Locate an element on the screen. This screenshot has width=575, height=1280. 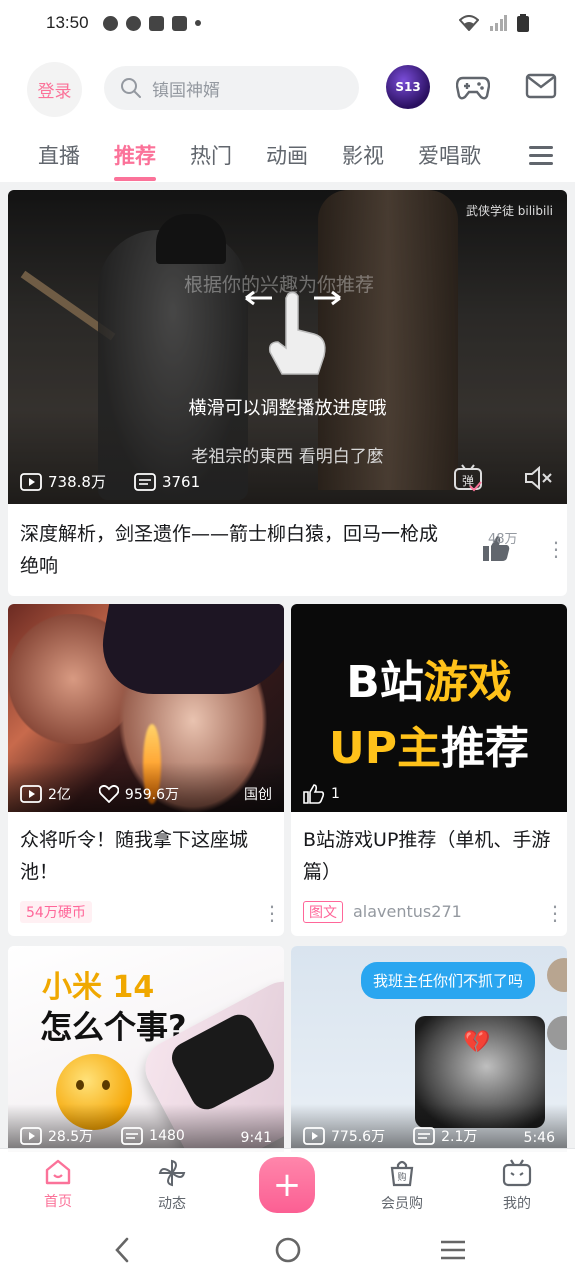
svg-text: 购 is located at coordinates (401, 1177).